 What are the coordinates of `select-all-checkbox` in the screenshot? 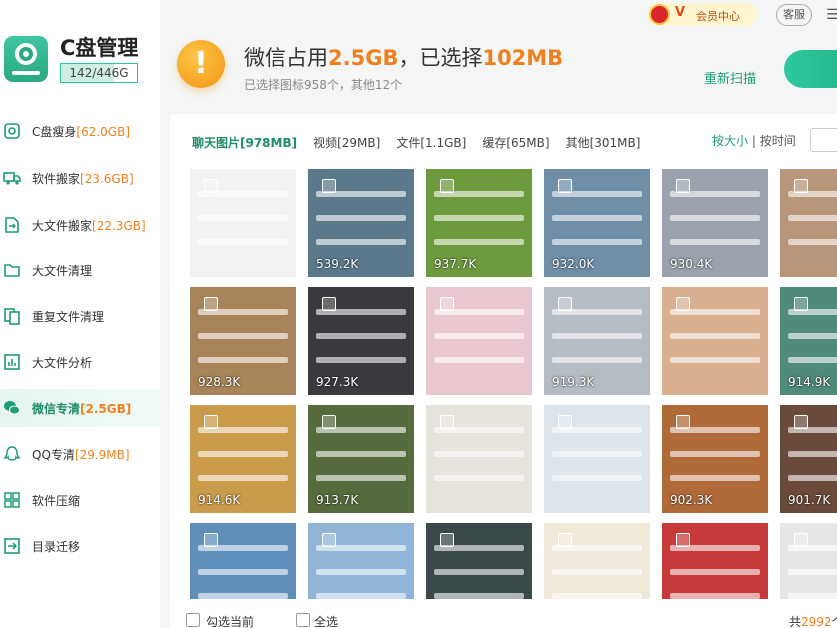 It's located at (303, 620).